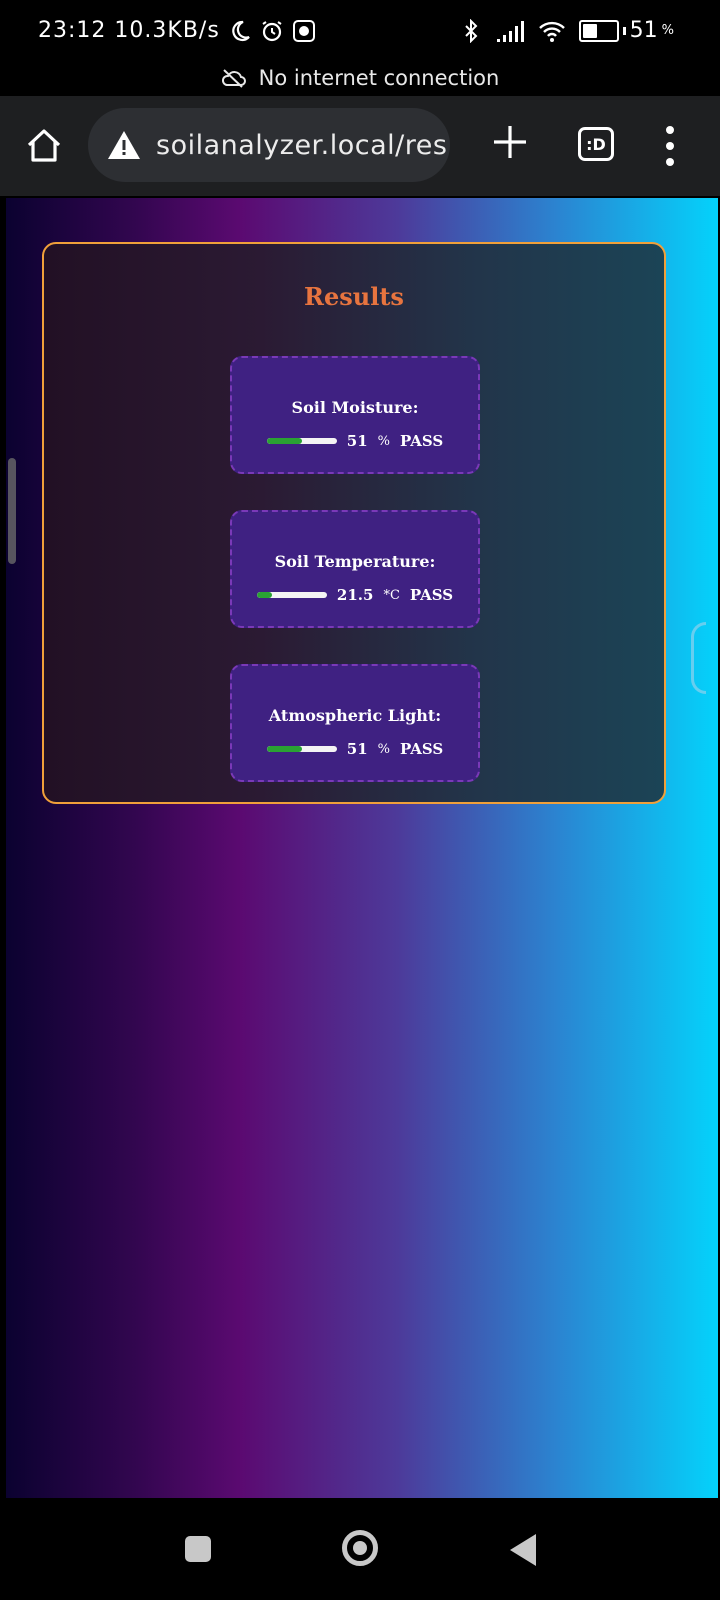 Image resolution: width=720 pixels, height=1600 pixels. Describe the element at coordinates (124, 145) in the screenshot. I see `warning-icon` at that location.